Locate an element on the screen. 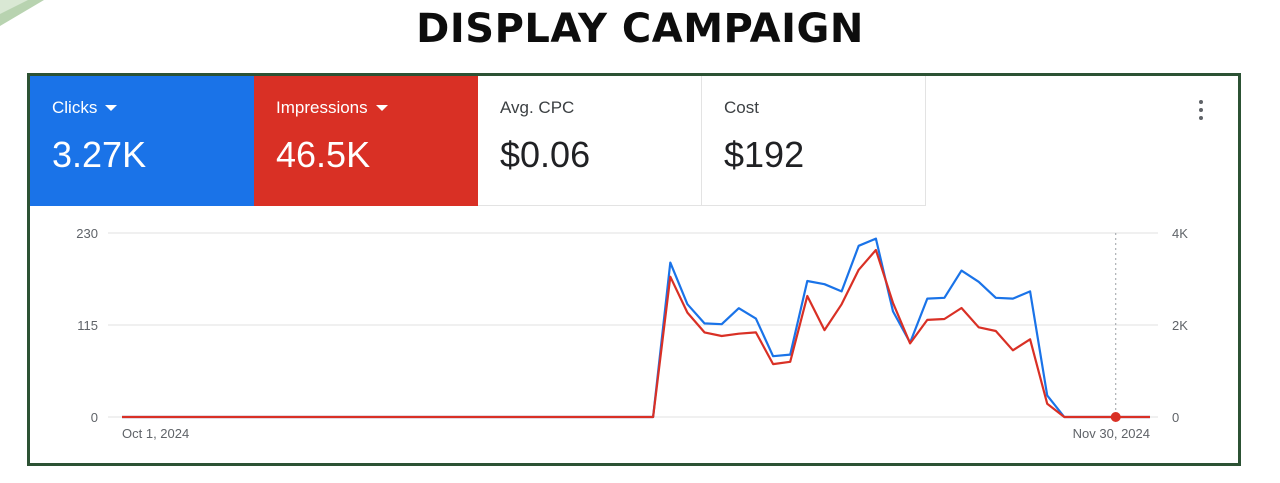 This screenshot has height=483, width=1280. left-axis-tick-label: 230 is located at coordinates (87, 233).